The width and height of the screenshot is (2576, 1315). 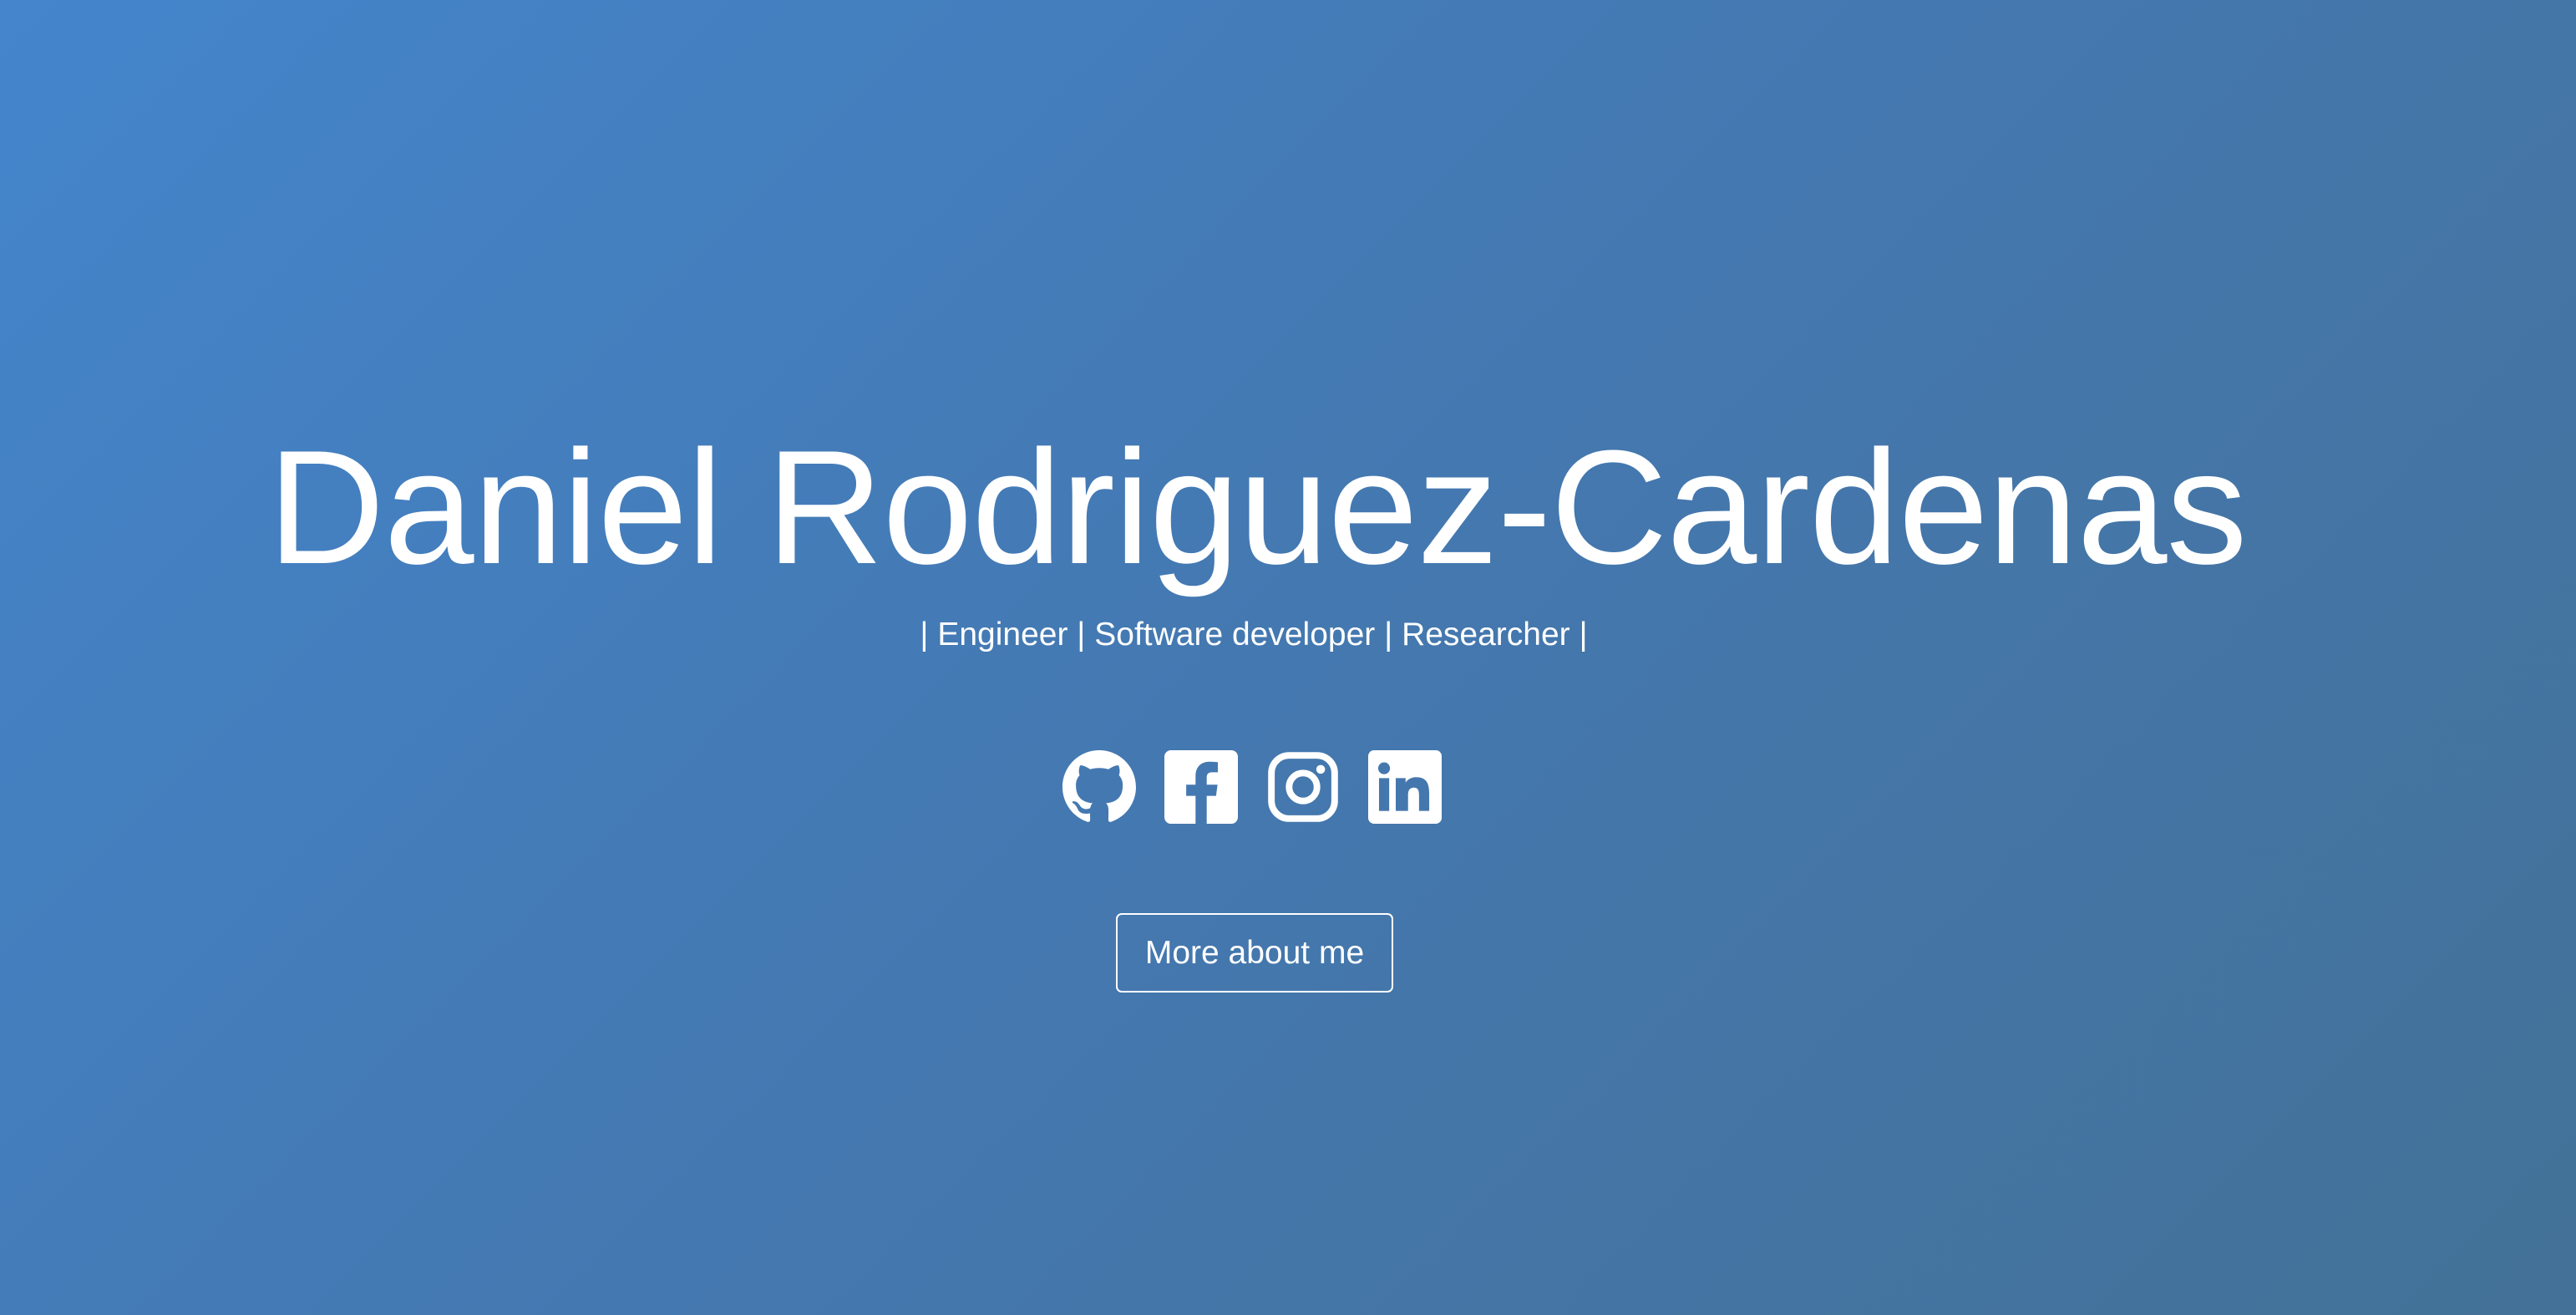 I want to click on github-icon, so click(x=1099, y=786).